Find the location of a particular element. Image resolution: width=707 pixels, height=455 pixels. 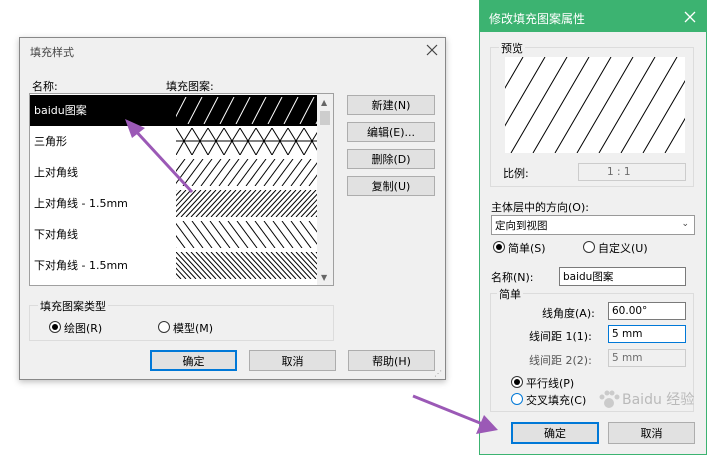

custom-radio is located at coordinates (589, 247).